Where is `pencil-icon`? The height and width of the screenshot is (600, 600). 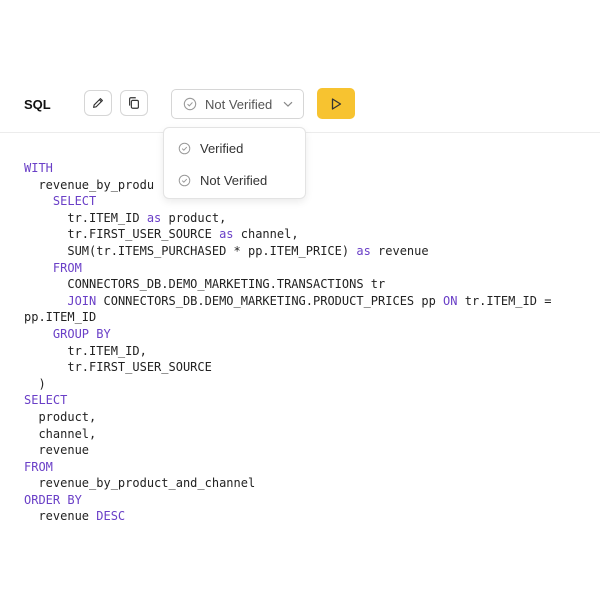 pencil-icon is located at coordinates (98, 103).